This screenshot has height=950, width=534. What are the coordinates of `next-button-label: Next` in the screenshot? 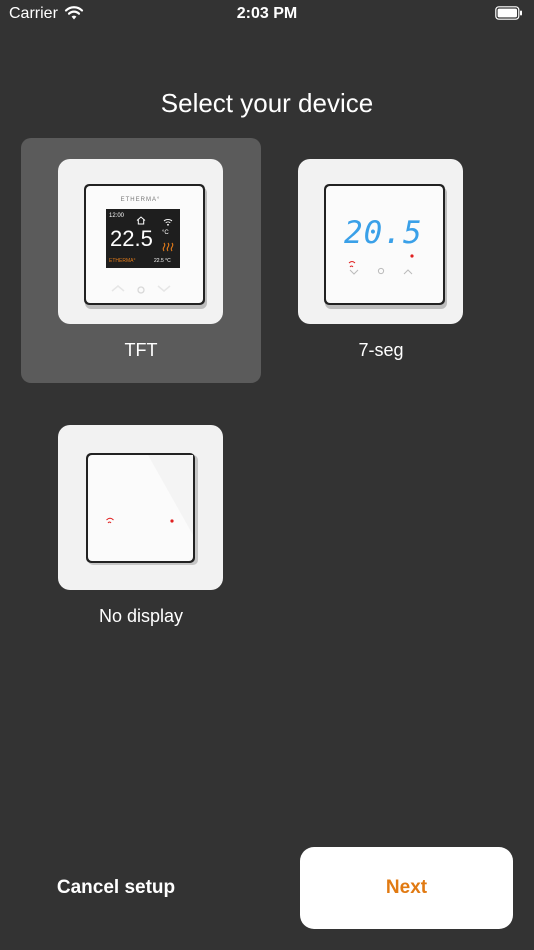 It's located at (406, 887).